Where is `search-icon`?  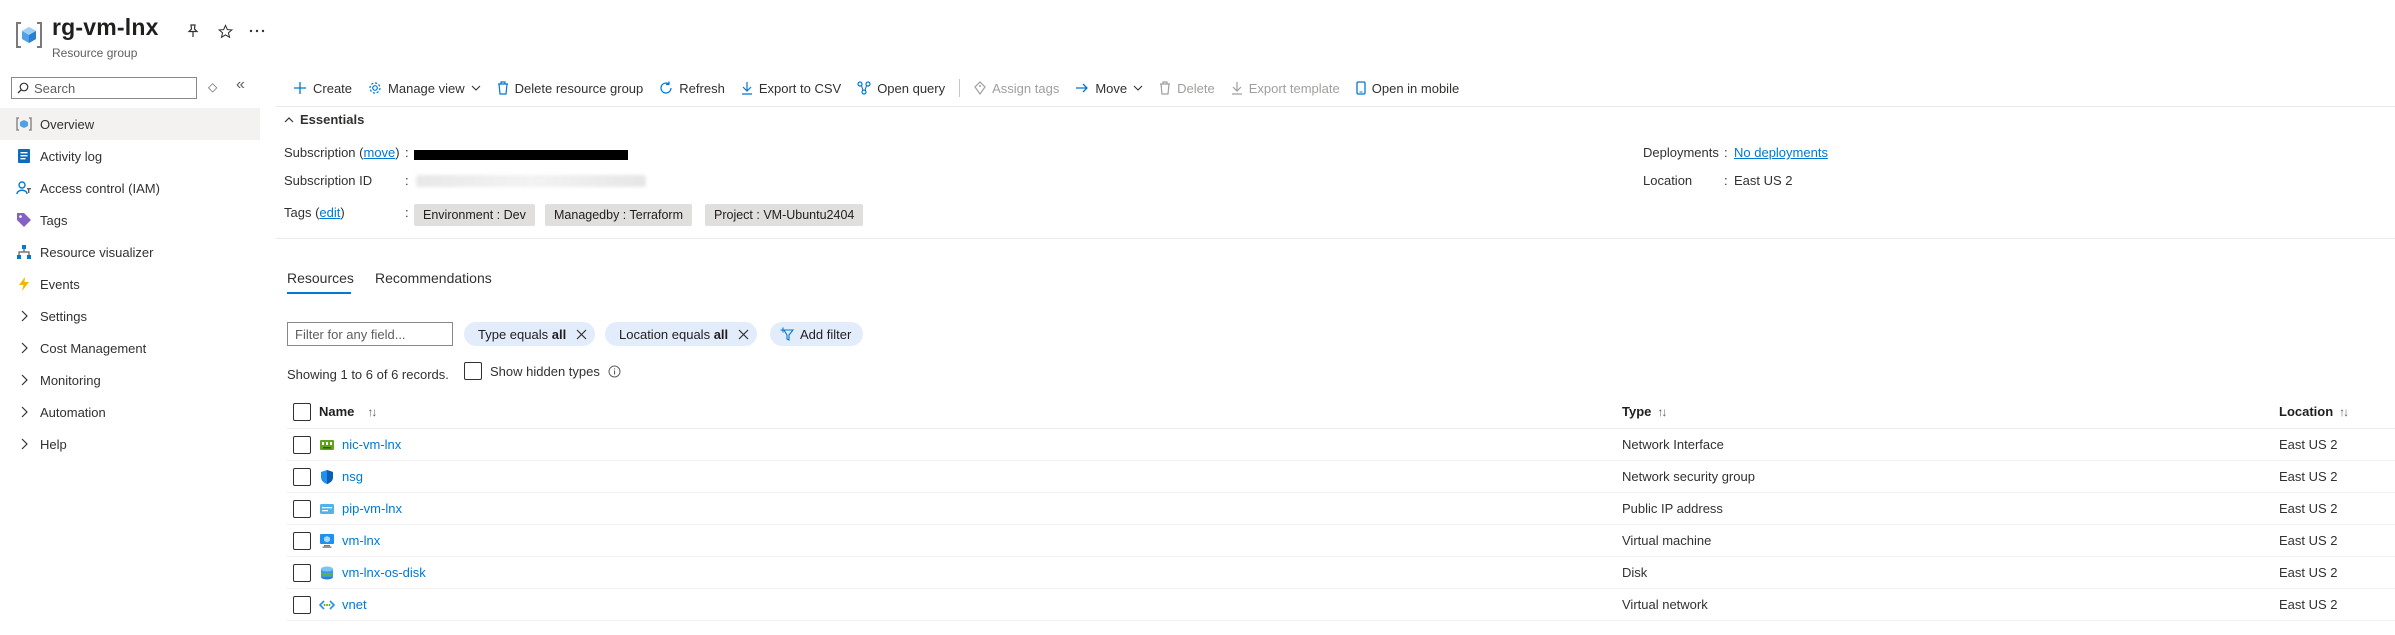 search-icon is located at coordinates (23, 88).